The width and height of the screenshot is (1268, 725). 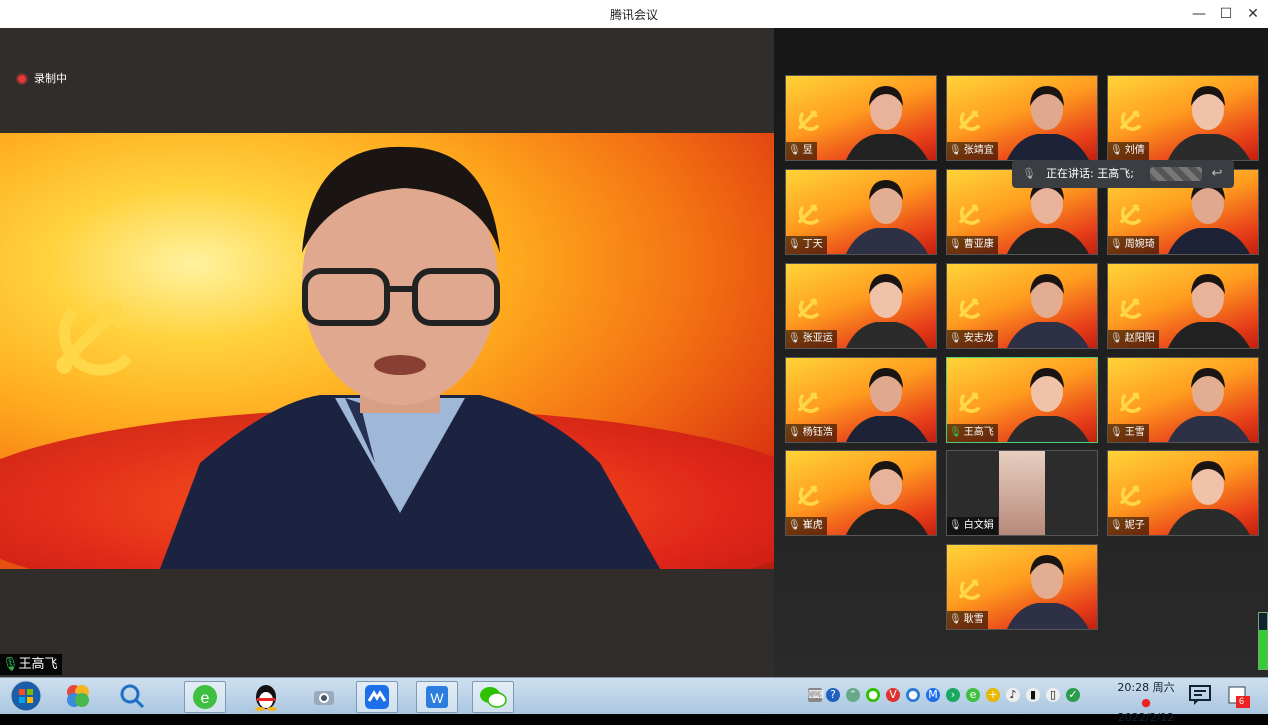 I want to click on clock-date: 2022/2/12, so click(x=1146, y=717).